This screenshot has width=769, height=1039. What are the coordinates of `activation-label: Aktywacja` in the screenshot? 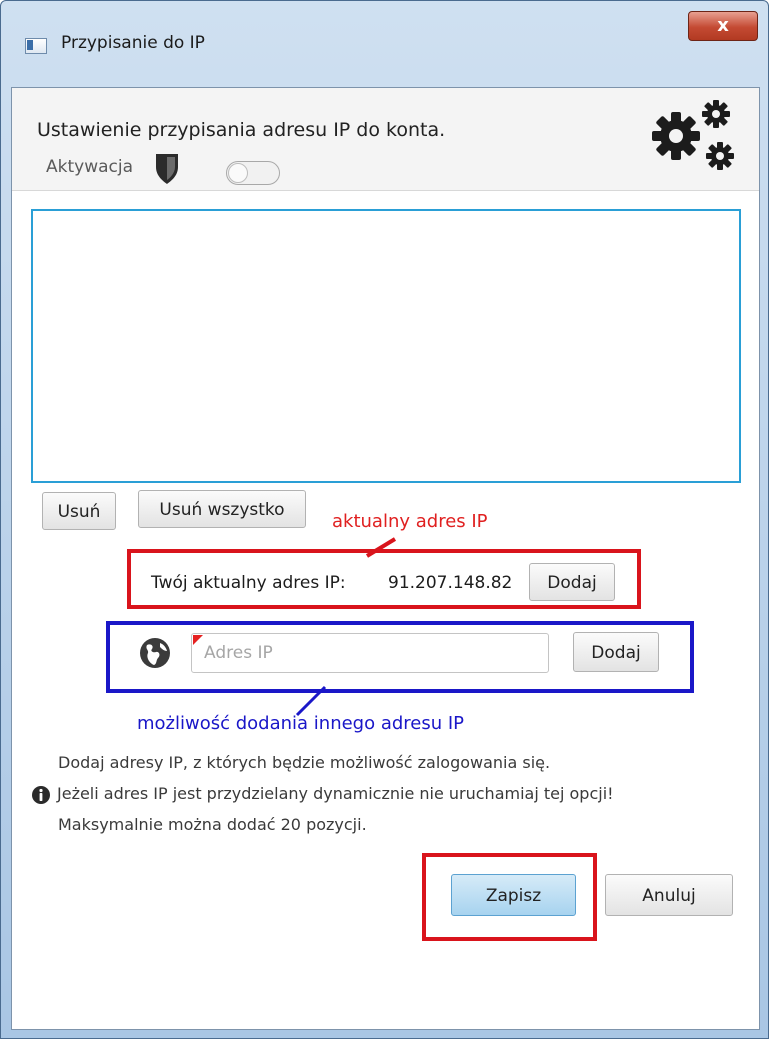 It's located at (90, 167).